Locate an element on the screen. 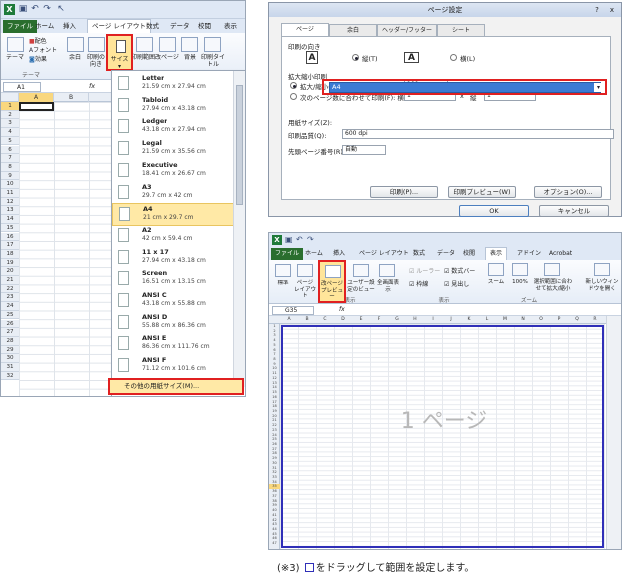 Image resolution: width=630 pixels, height=580 pixels. zoom-100-icon is located at coordinates (520, 269).